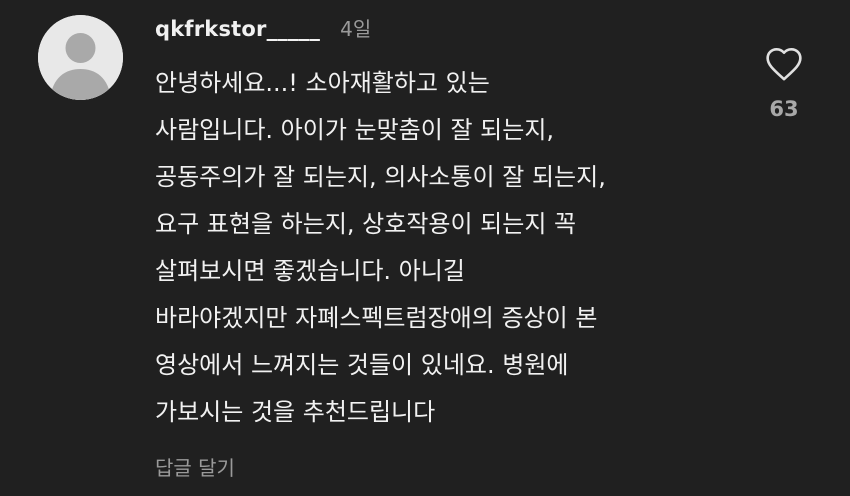 The image size is (850, 496). What do you see at coordinates (237, 29) in the screenshot?
I see `username: qkfrkstor_____` at bounding box center [237, 29].